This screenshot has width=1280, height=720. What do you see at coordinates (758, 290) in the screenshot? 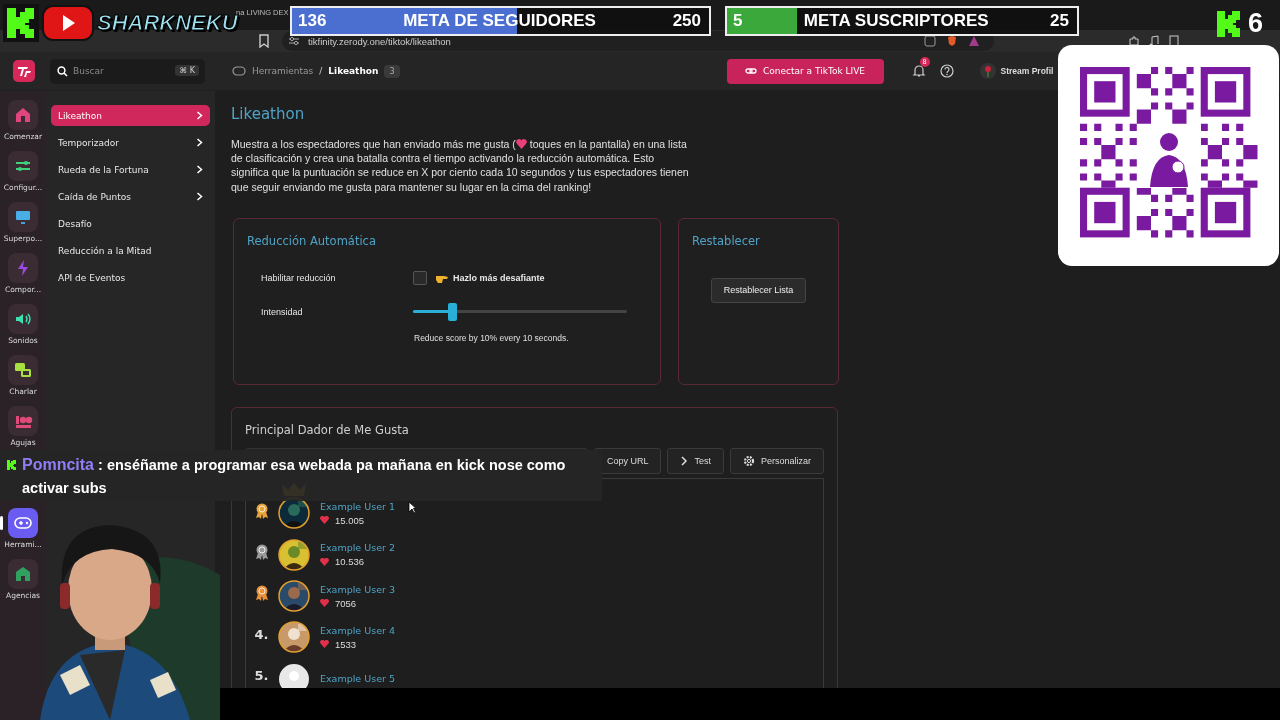
I see `reset-list-button: Restablecer Lista` at bounding box center [758, 290].